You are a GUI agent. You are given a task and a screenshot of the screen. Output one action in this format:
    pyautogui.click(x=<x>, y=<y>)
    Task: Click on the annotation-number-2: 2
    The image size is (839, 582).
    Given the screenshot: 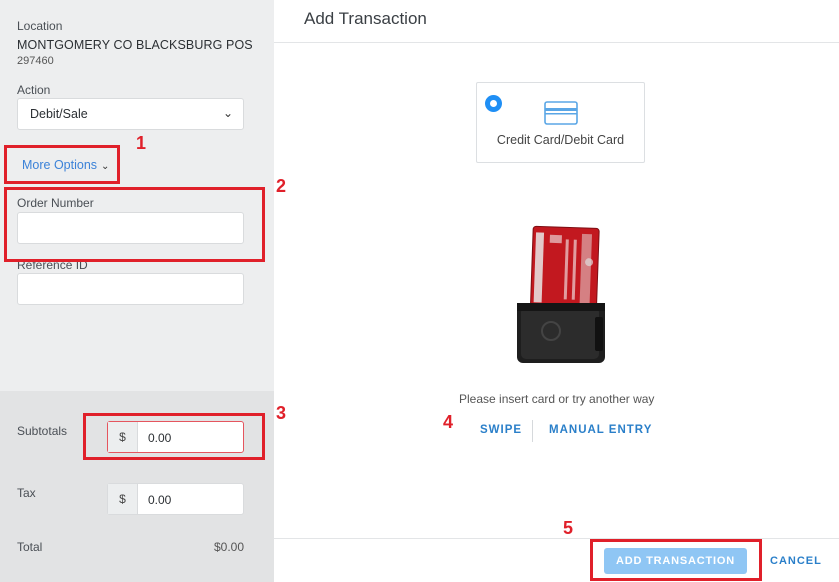 What is the action you would take?
    pyautogui.click(x=281, y=186)
    